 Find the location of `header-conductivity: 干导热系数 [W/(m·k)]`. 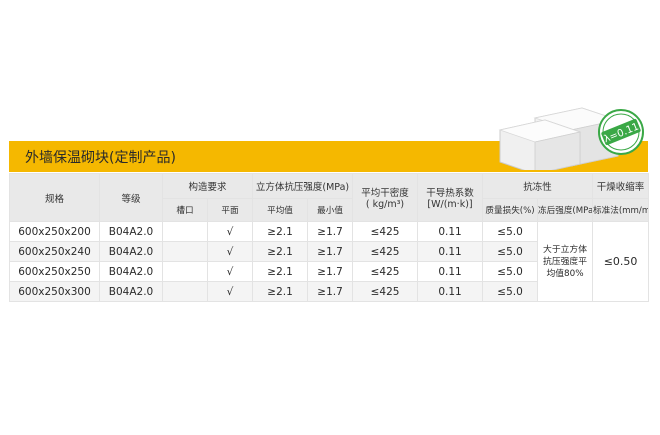

header-conductivity: 干导热系数 [W/(m·k)] is located at coordinates (450, 197).